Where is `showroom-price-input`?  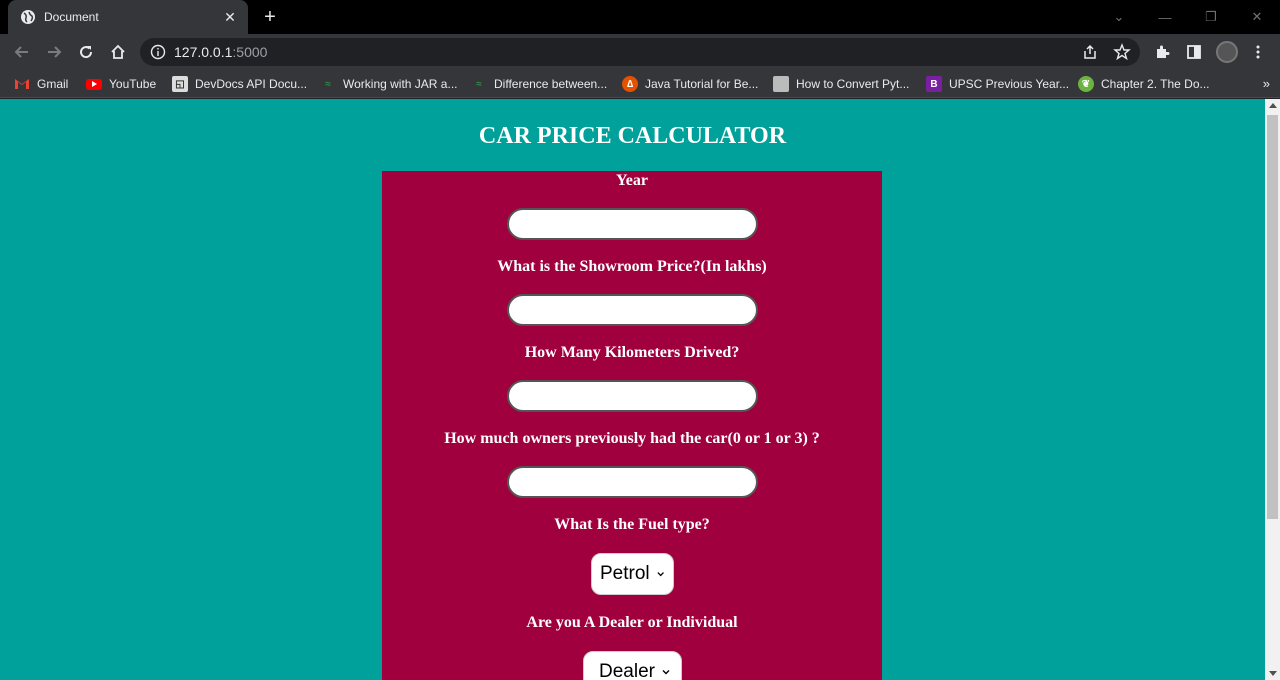
showroom-price-input is located at coordinates (632, 310).